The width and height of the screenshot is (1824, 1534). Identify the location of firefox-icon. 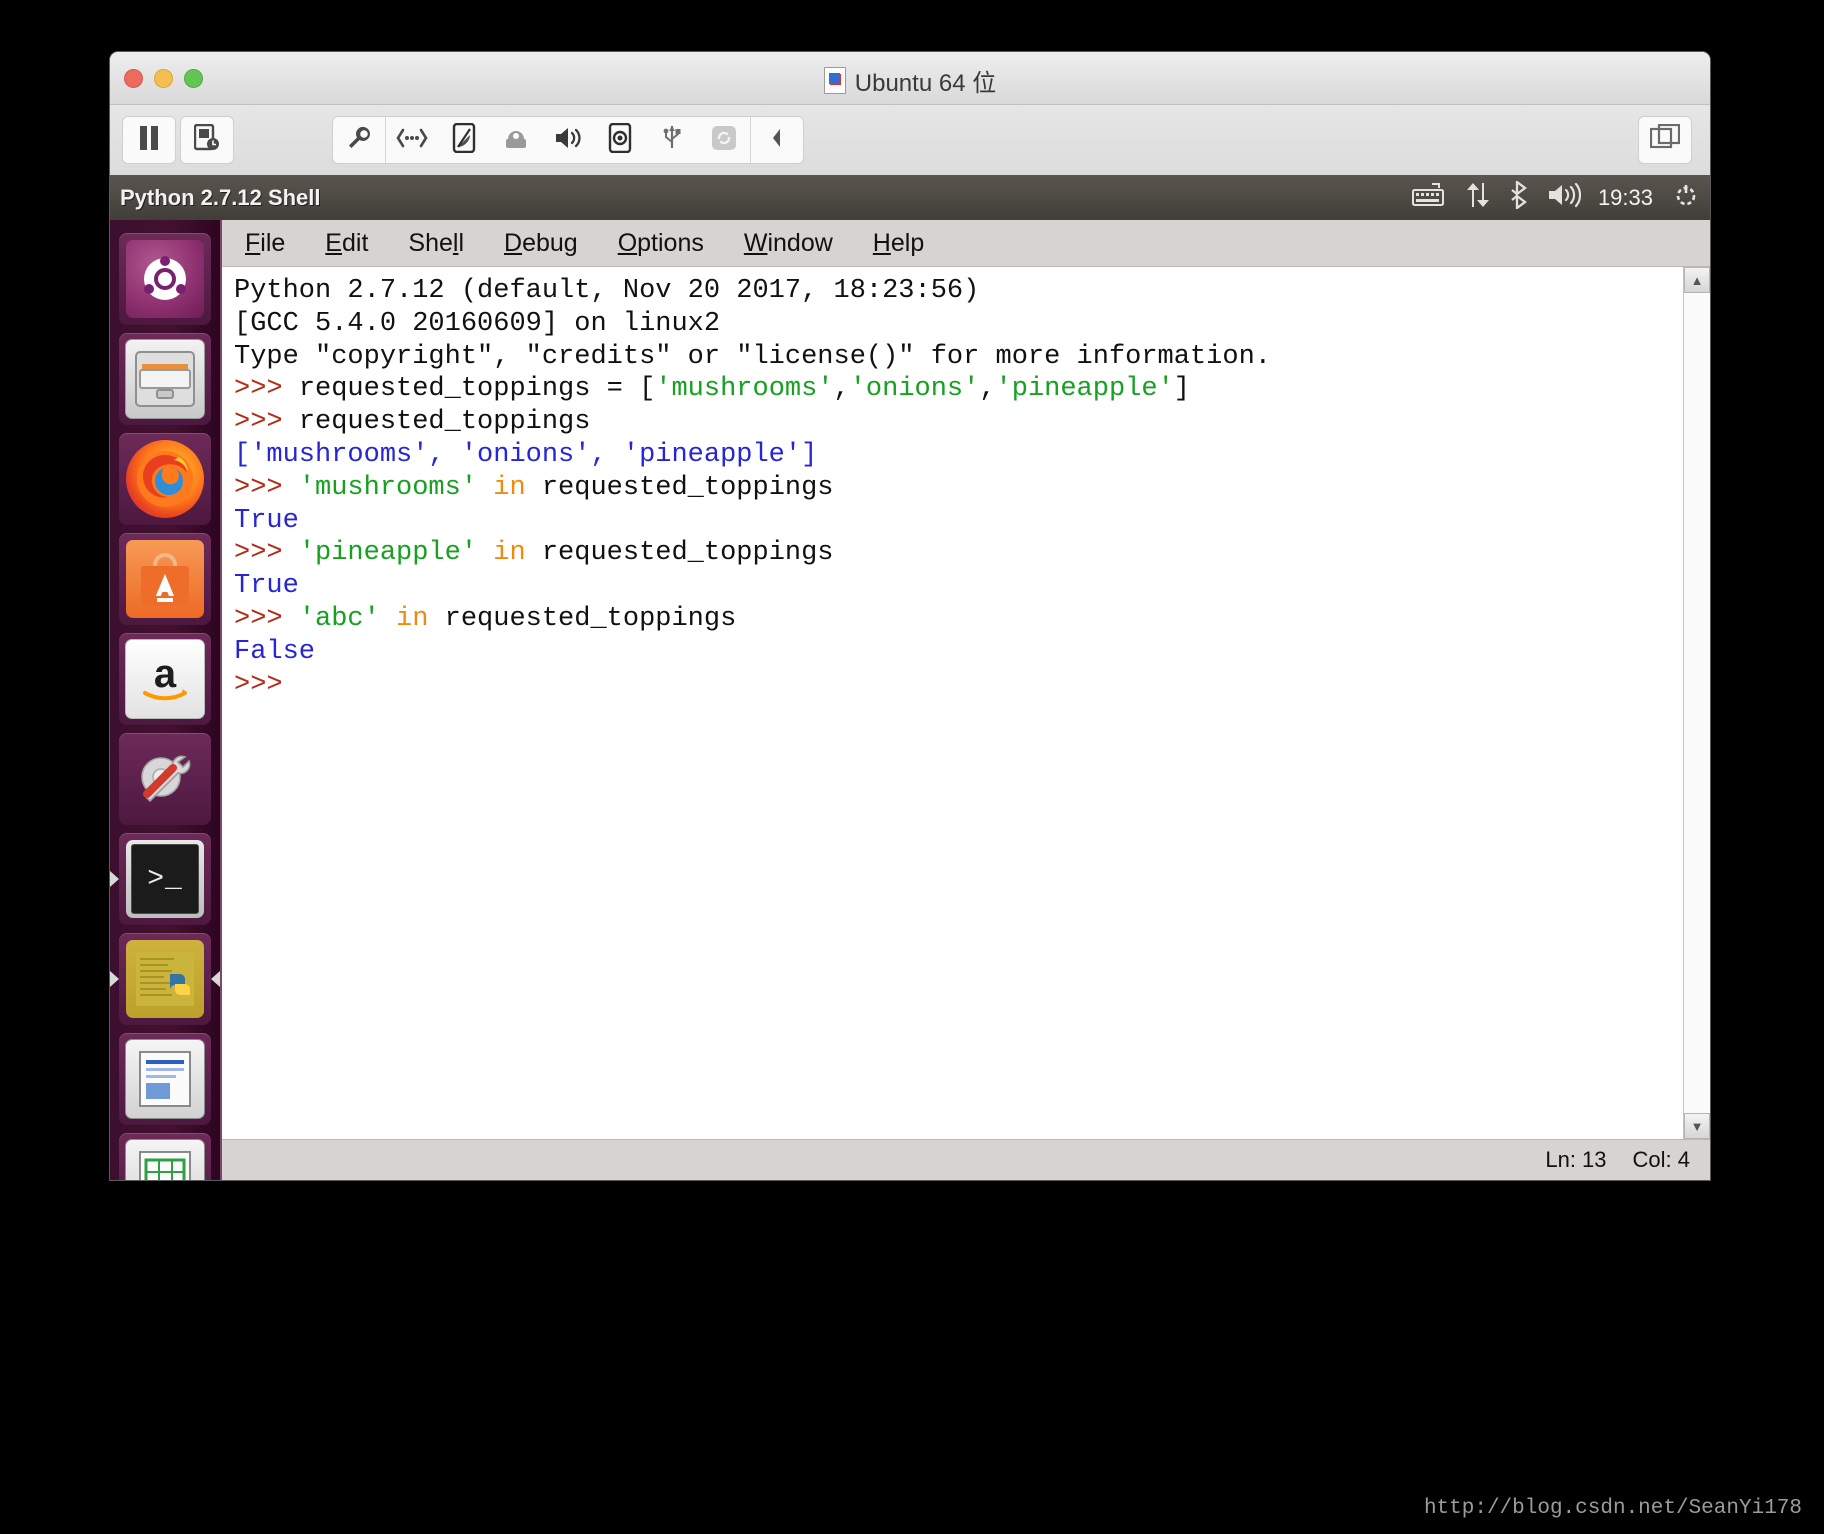
(165, 479).